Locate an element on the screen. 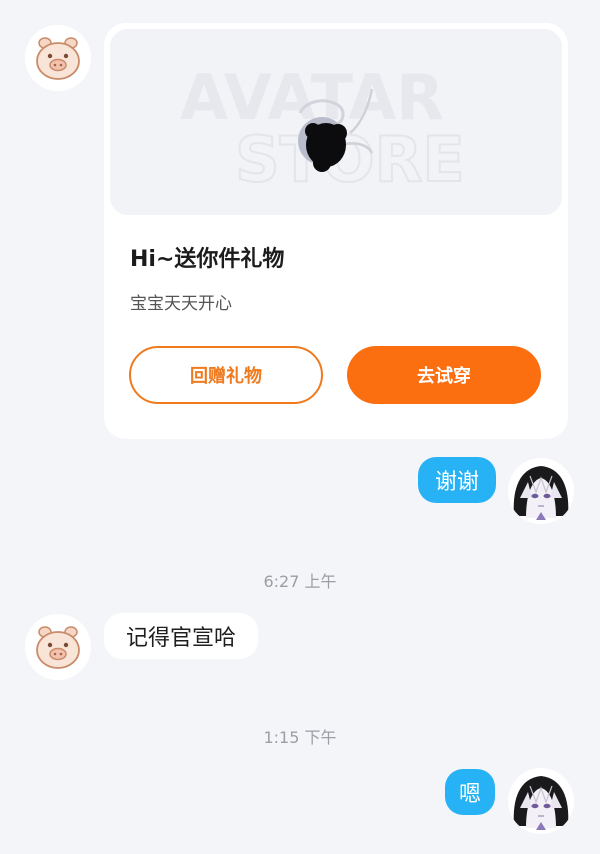 This screenshot has width=600, height=854. gift-title: Hi~送你件礼物 is located at coordinates (207, 259).